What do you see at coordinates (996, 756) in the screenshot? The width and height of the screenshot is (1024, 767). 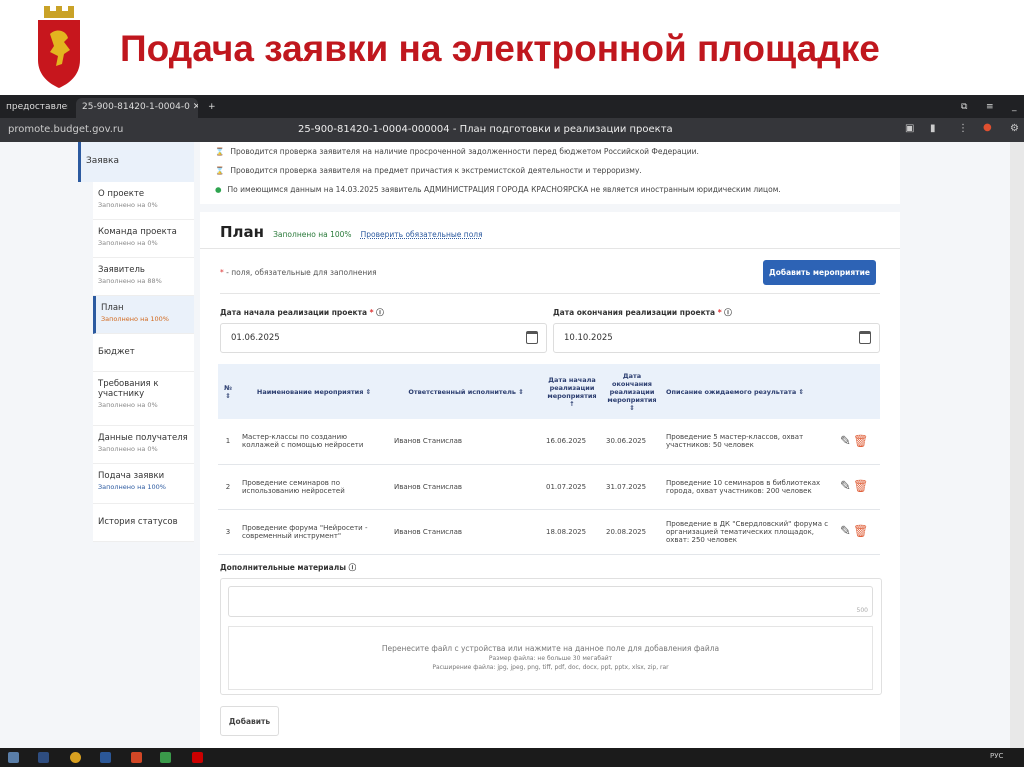 I see `language-indicator: РУС` at bounding box center [996, 756].